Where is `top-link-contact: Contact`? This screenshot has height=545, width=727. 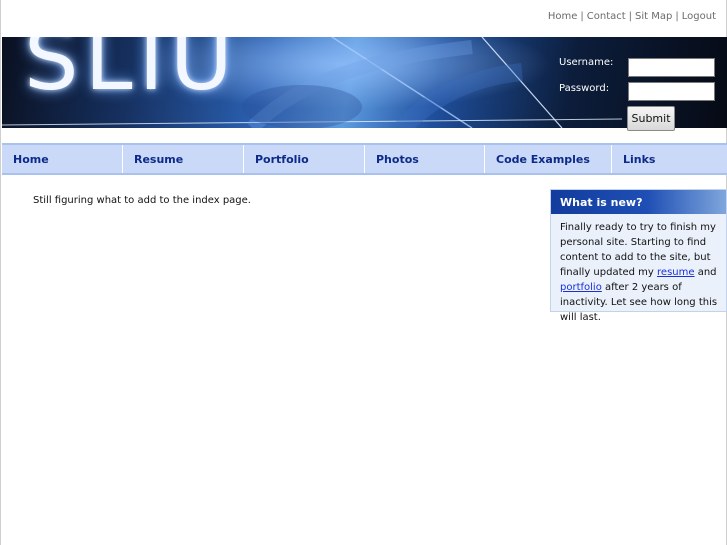 top-link-contact: Contact is located at coordinates (606, 16).